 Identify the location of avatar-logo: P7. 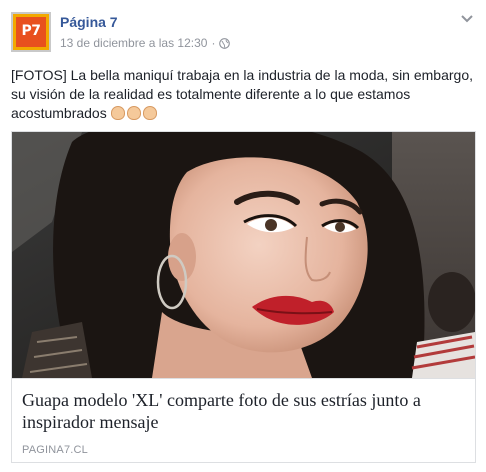
(31, 32).